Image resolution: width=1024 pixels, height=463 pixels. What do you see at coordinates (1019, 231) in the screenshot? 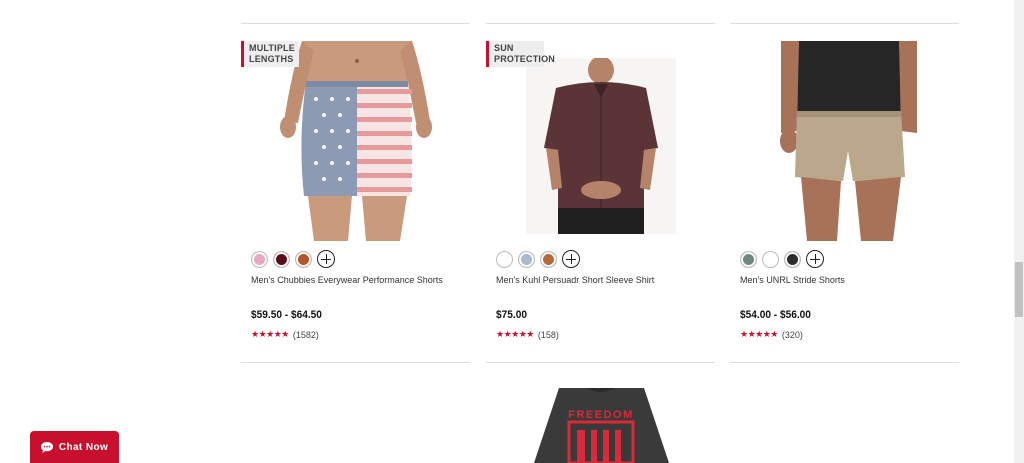
I see `page-scrollbar` at bounding box center [1019, 231].